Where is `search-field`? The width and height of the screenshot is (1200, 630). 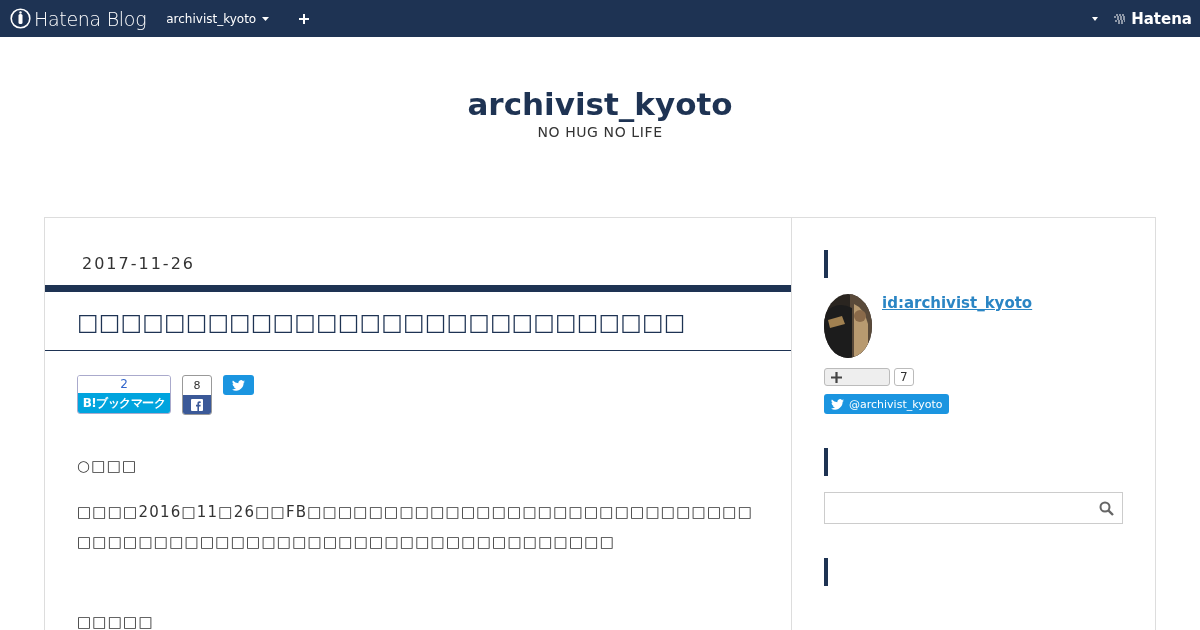
search-field is located at coordinates (973, 508).